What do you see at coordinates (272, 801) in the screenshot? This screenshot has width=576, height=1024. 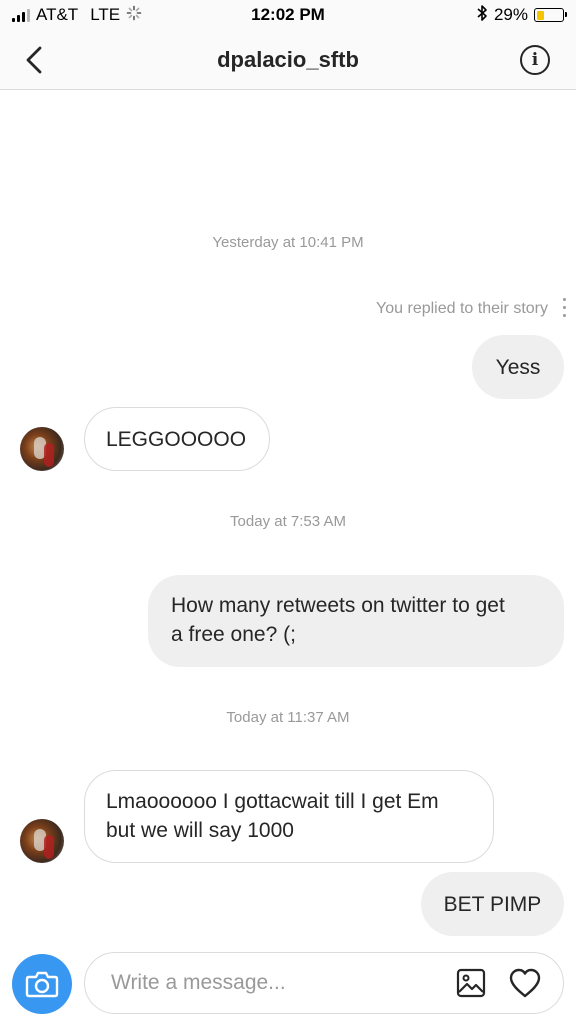 I see `message-text-line: Lmaoooooo I gottacwait till I get Em` at bounding box center [272, 801].